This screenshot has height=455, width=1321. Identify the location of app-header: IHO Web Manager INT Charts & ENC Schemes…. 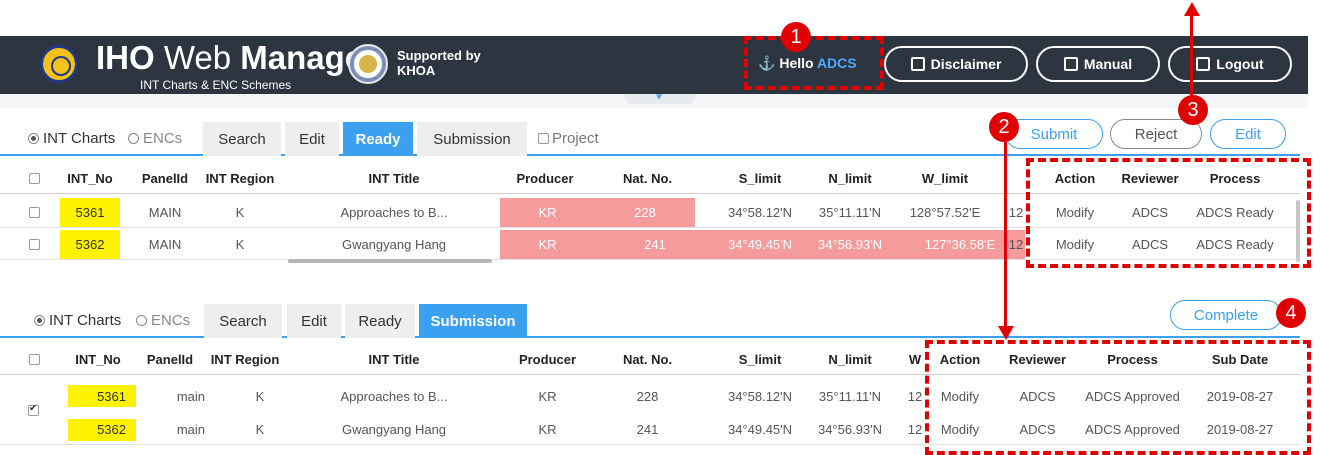
(654, 65).